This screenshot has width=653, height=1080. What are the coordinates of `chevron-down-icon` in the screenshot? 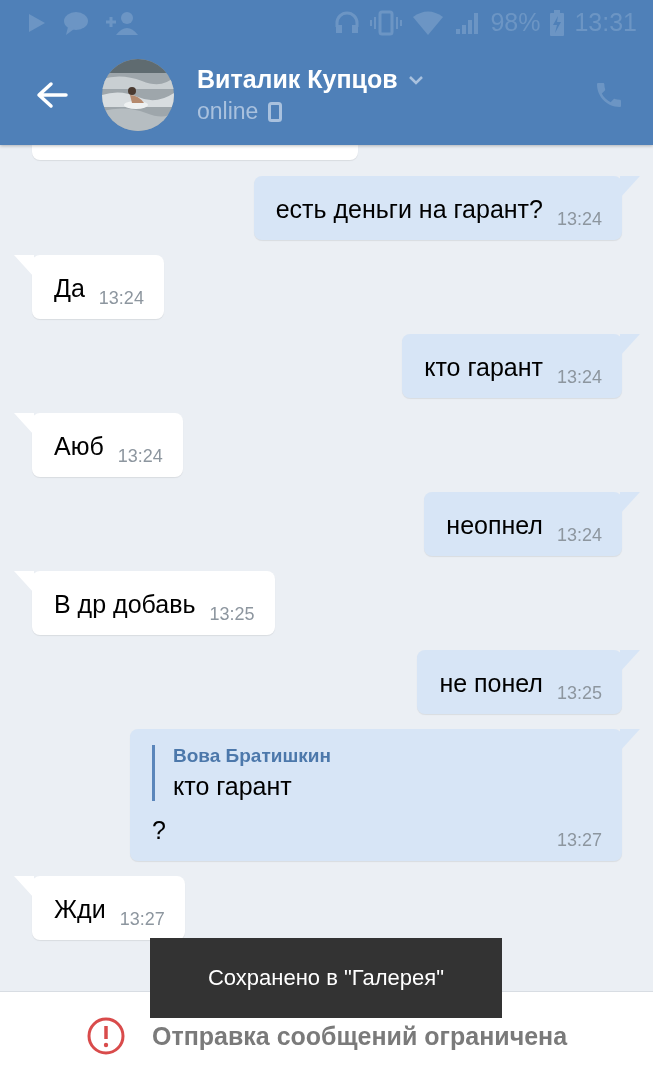 It's located at (415, 79).